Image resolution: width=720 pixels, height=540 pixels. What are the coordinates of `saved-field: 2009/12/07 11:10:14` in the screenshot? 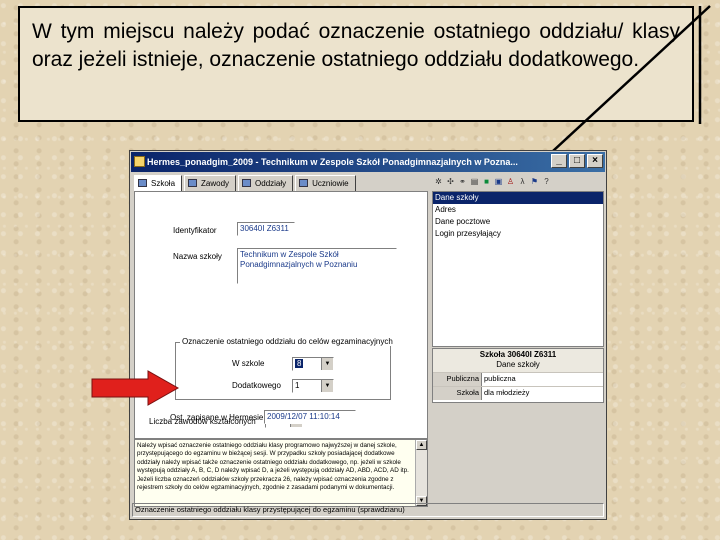 It's located at (310, 417).